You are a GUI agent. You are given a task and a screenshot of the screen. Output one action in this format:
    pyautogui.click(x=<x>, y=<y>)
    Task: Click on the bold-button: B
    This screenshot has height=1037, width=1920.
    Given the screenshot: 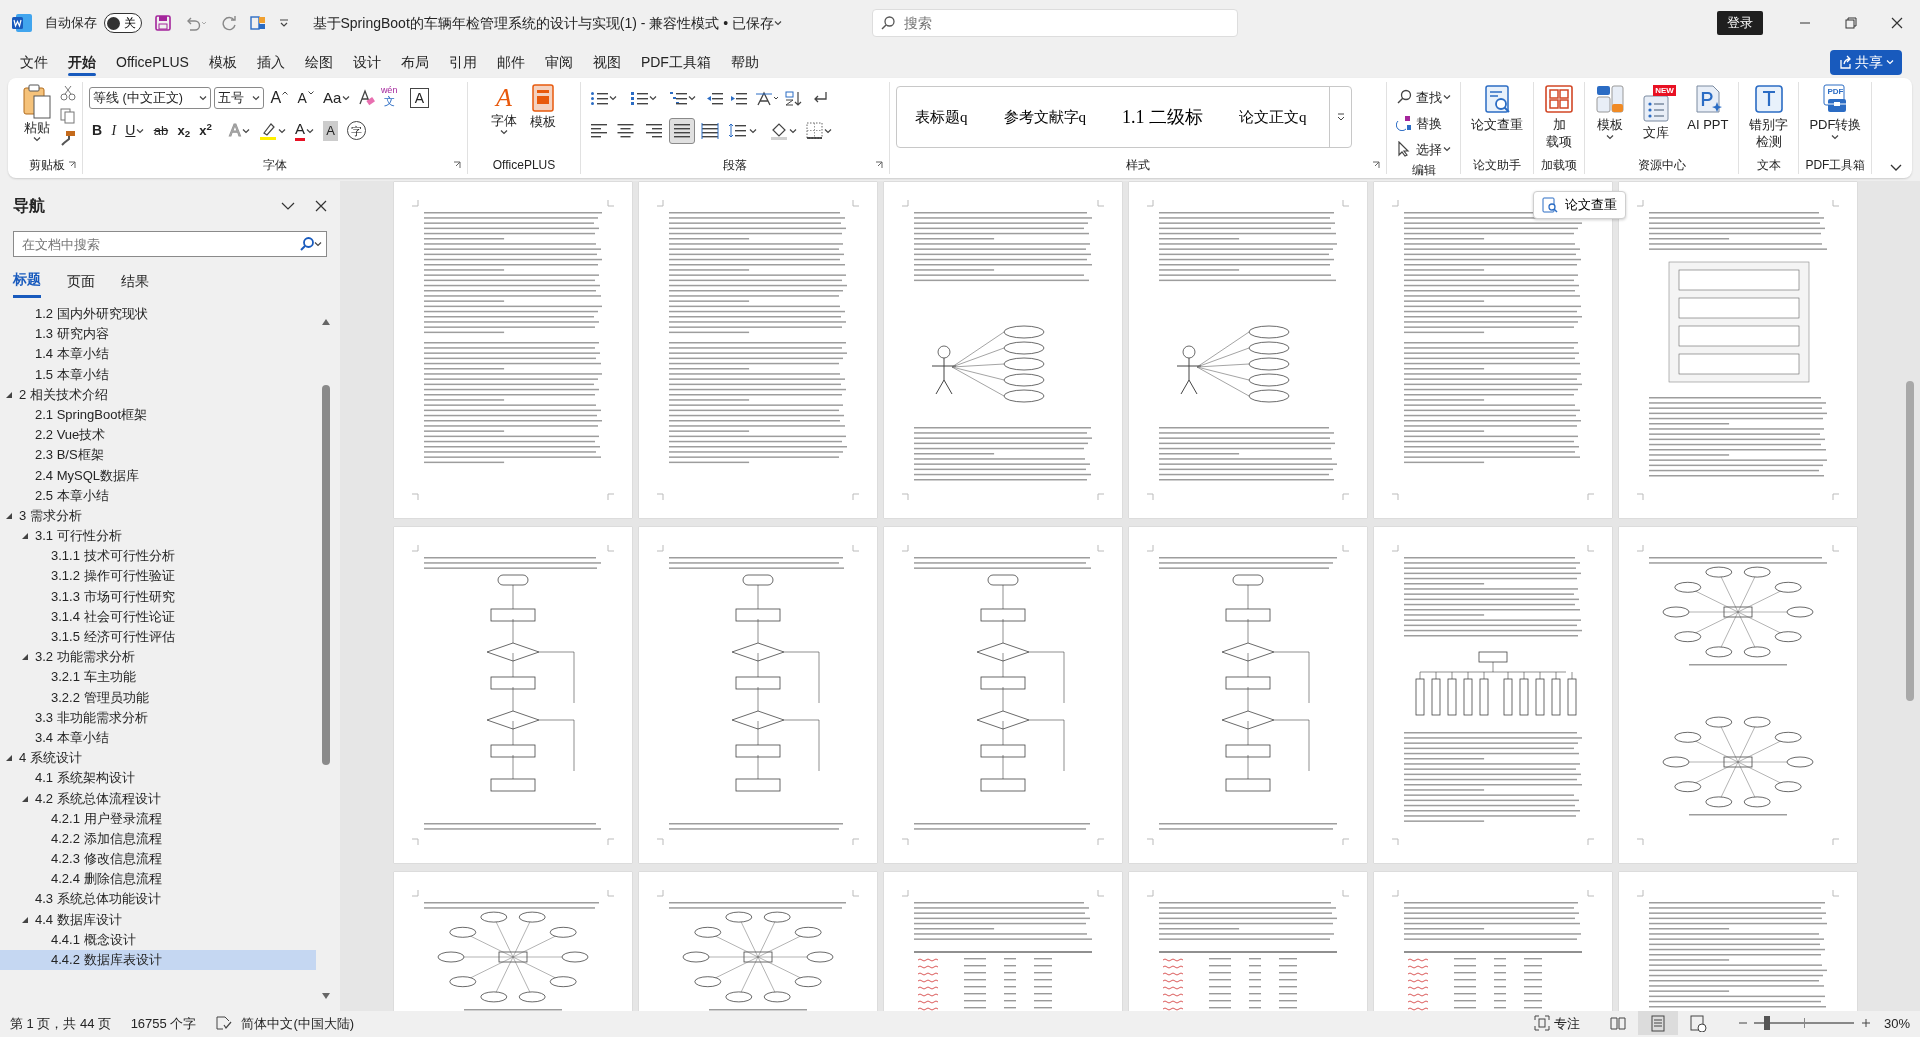 What is the action you would take?
    pyautogui.click(x=97, y=130)
    